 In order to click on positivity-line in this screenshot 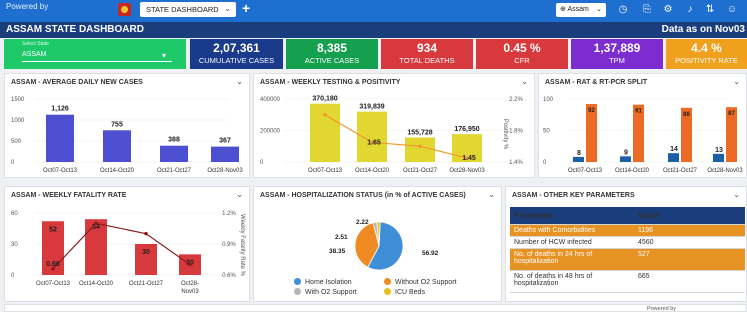, I will do `click(396, 136)`.